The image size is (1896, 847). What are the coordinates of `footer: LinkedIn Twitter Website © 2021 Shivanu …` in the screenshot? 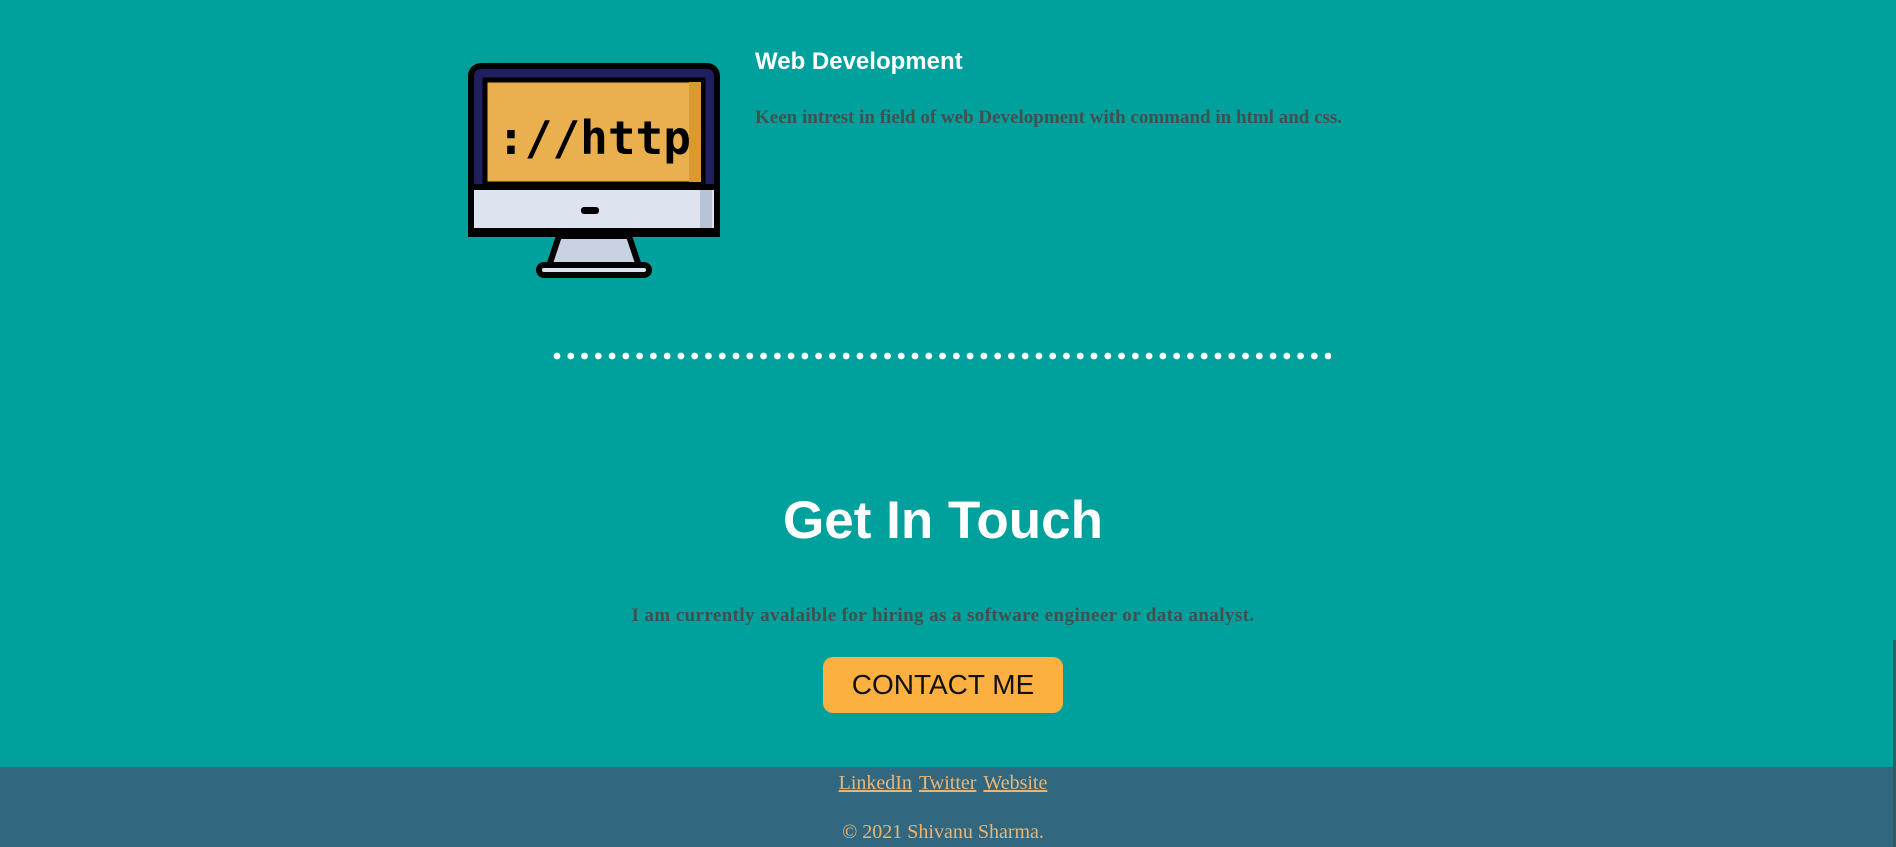 It's located at (946, 807).